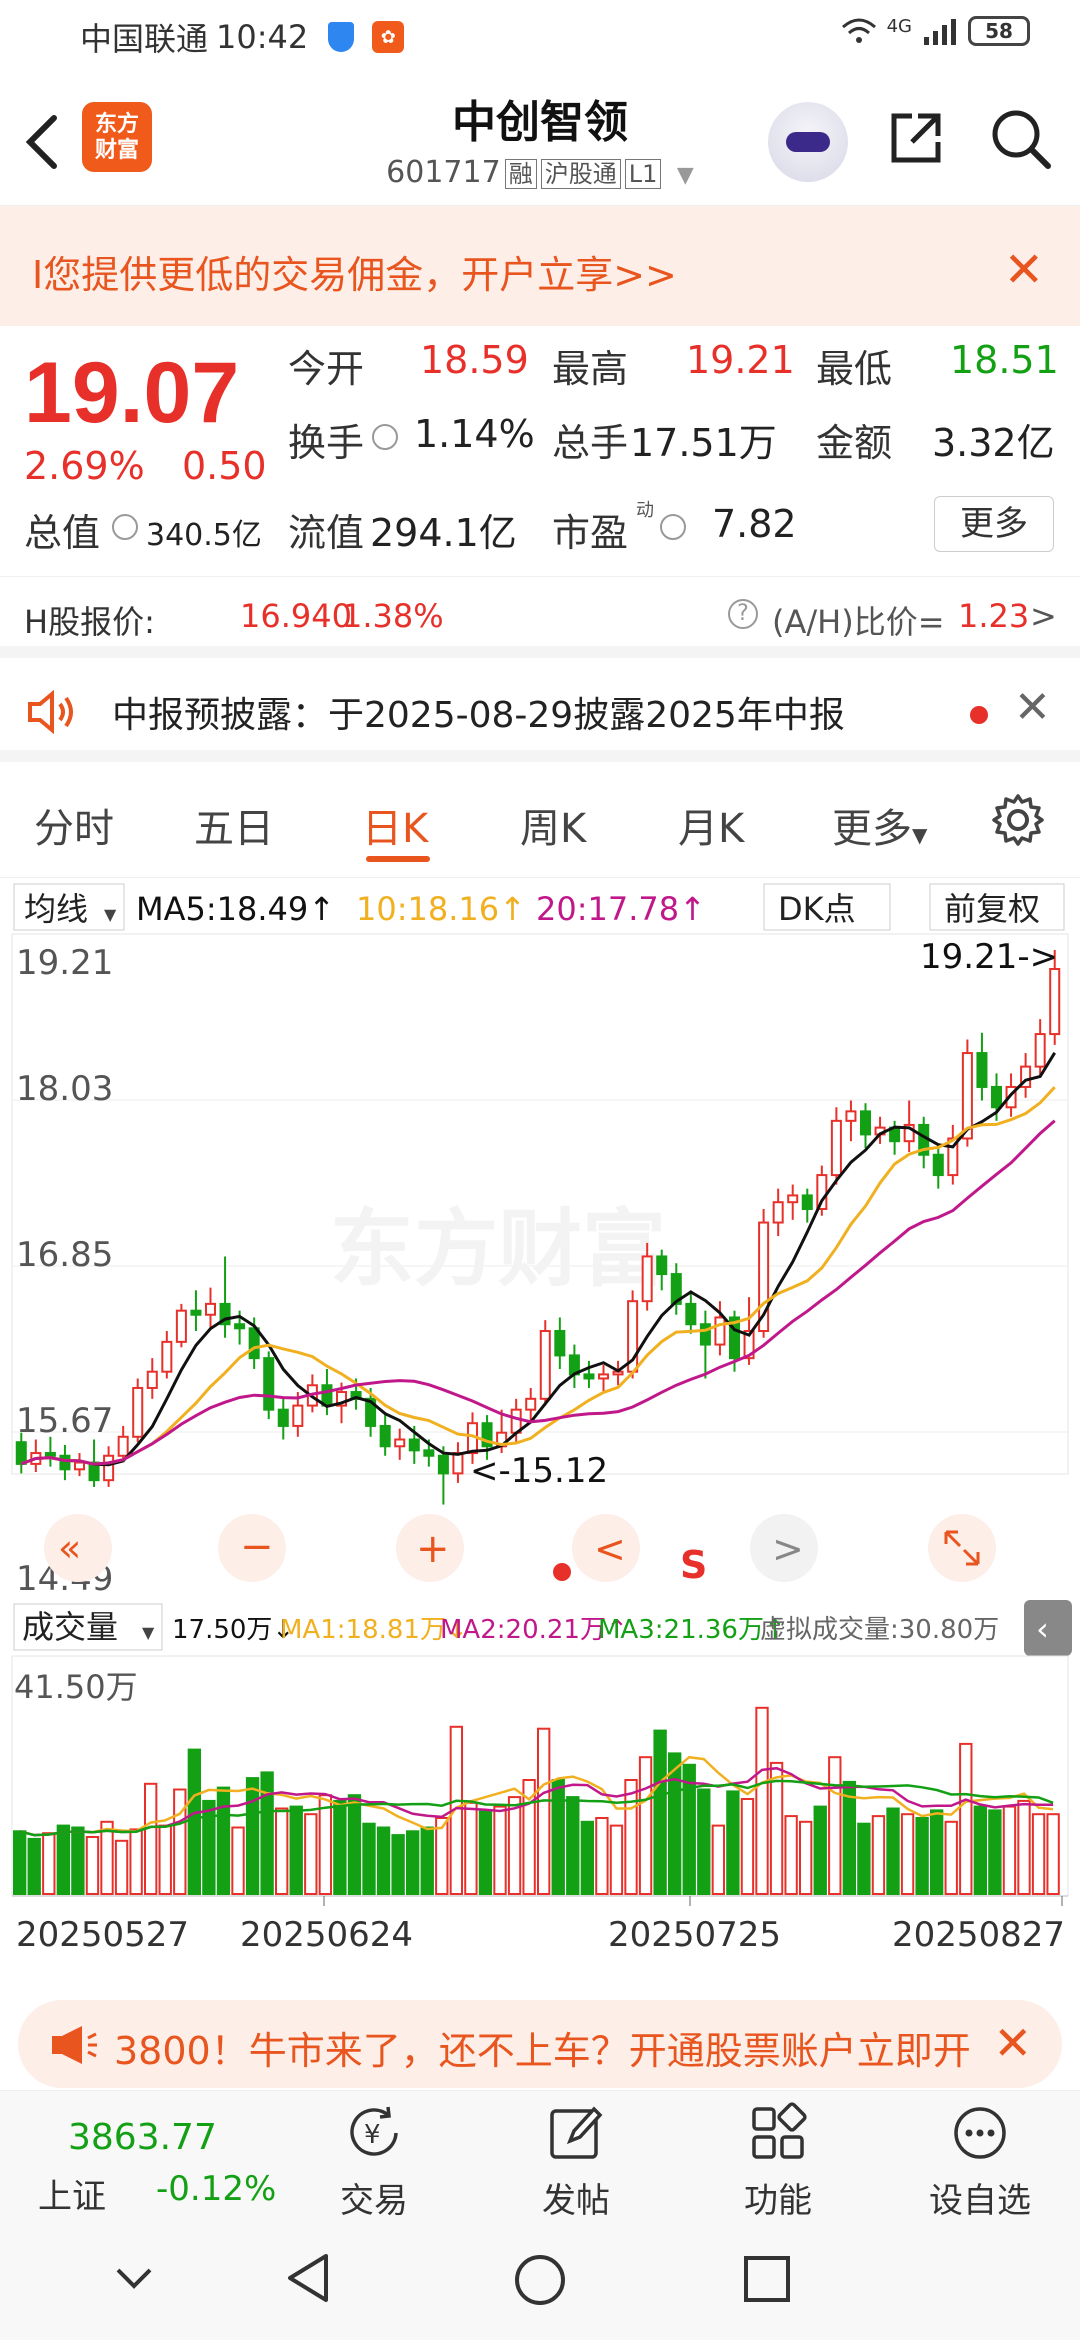 The height and width of the screenshot is (2340, 1080). Describe the element at coordinates (234, 825) in the screenshot. I see `tab-five-day: 五日` at that location.